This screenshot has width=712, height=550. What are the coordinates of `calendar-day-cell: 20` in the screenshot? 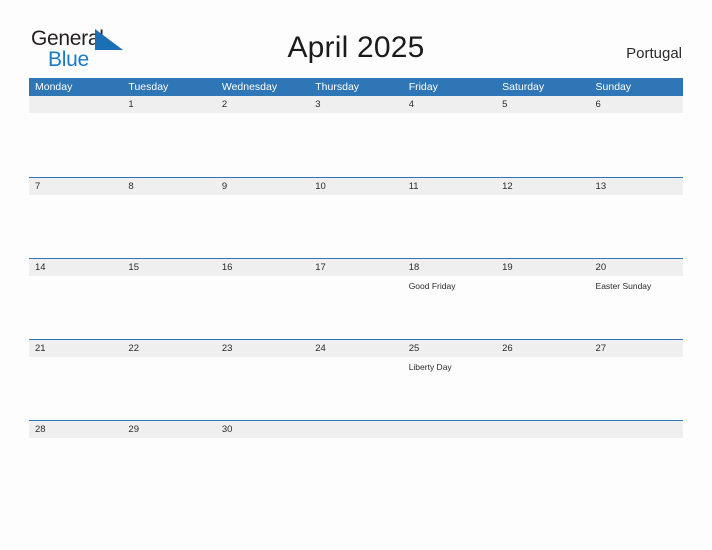 It's located at (636, 267).